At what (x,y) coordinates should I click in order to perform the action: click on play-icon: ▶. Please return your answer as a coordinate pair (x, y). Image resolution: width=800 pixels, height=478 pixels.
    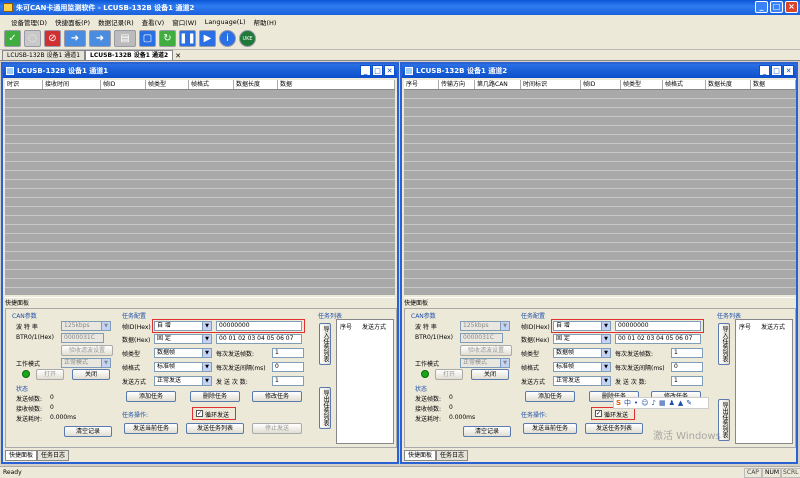
    Looking at the image, I should click on (207, 38).